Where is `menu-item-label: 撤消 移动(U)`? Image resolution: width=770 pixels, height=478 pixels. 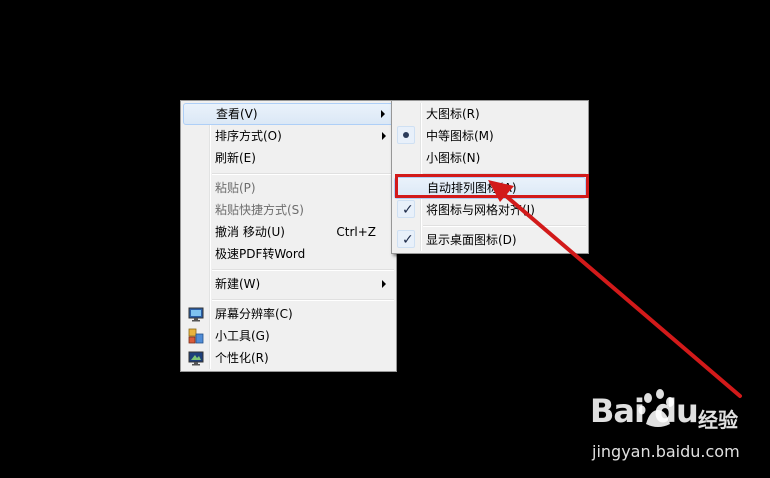 menu-item-label: 撤消 移动(U) is located at coordinates (250, 232).